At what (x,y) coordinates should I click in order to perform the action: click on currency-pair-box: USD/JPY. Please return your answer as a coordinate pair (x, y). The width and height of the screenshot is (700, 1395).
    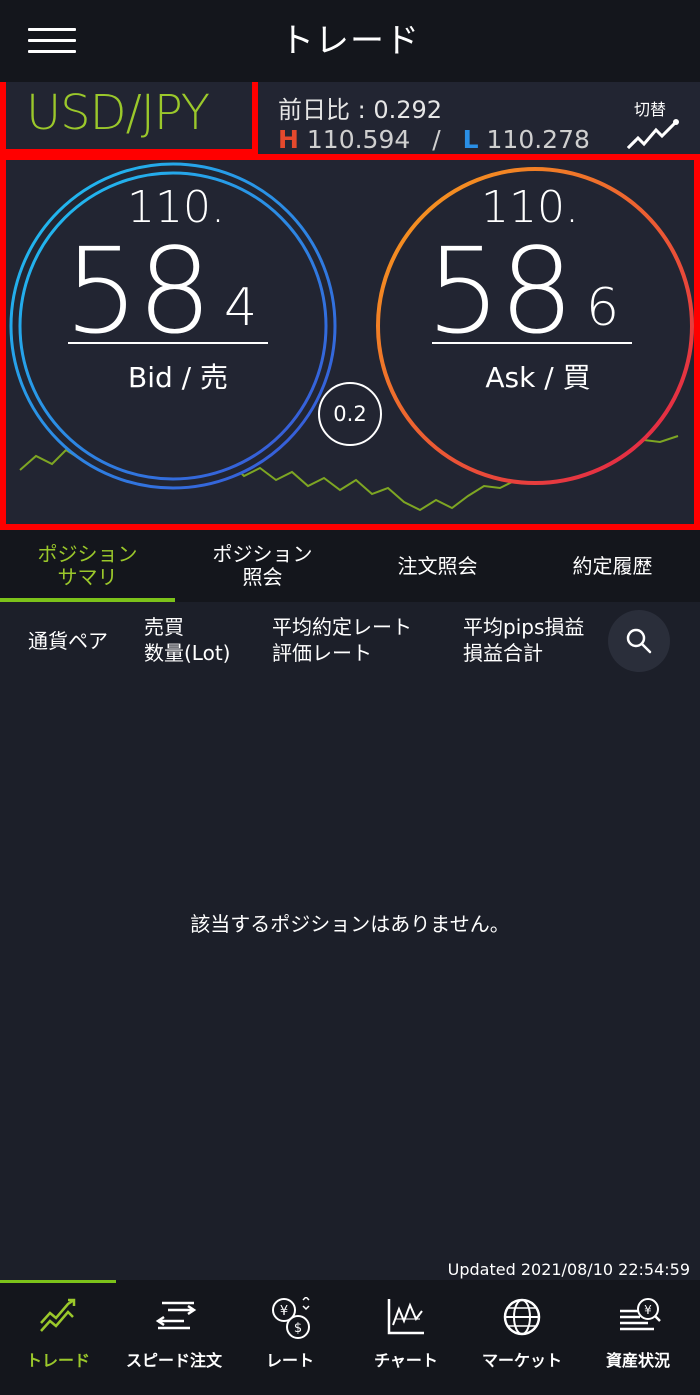
    Looking at the image, I should click on (129, 118).